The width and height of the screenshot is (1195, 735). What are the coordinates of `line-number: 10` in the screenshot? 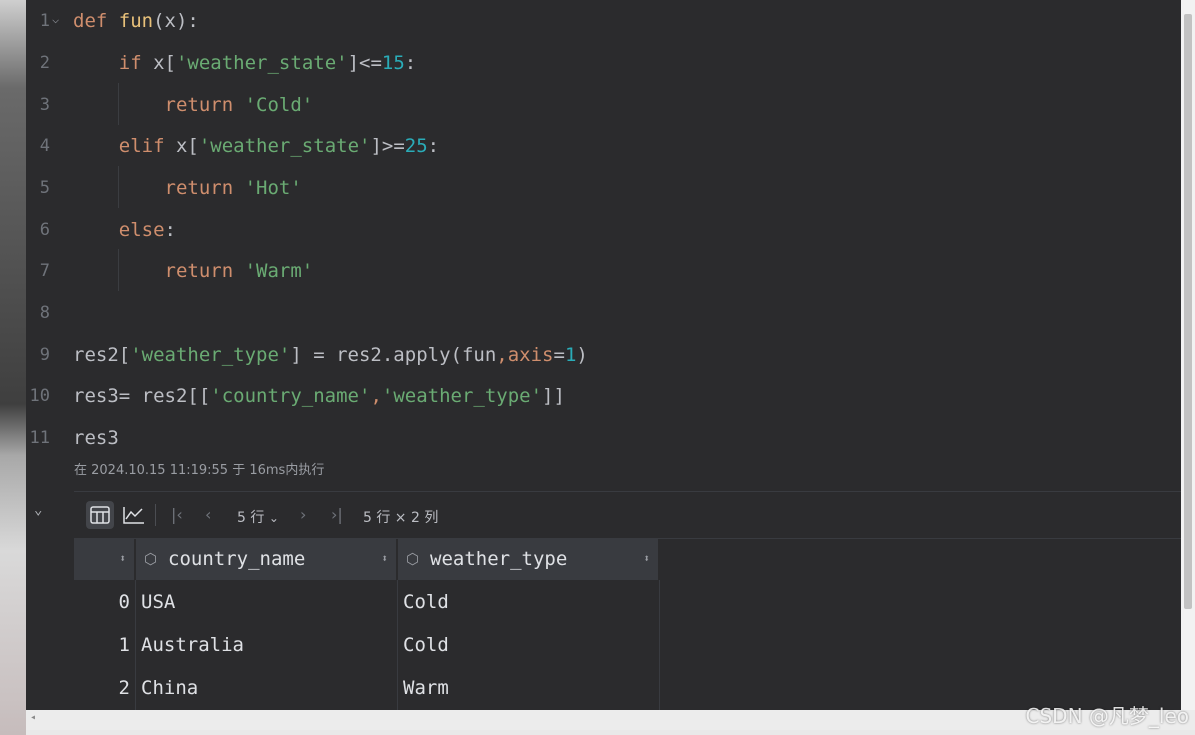 It's located at (39, 396).